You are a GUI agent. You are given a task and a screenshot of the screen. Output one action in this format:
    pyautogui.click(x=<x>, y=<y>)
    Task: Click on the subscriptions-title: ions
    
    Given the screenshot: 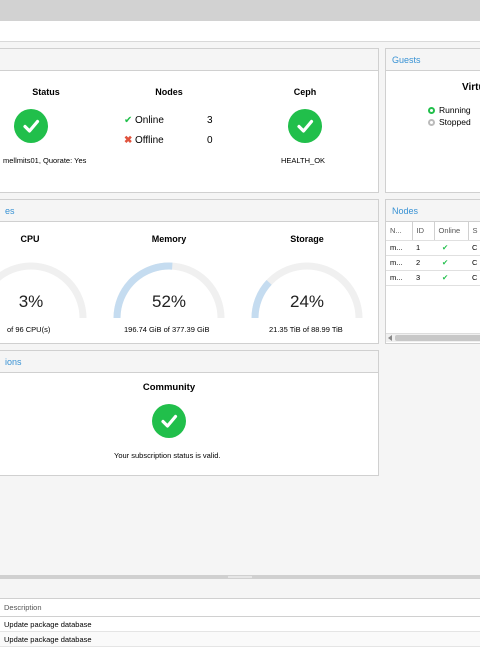 What is the action you would take?
    pyautogui.click(x=13, y=361)
    